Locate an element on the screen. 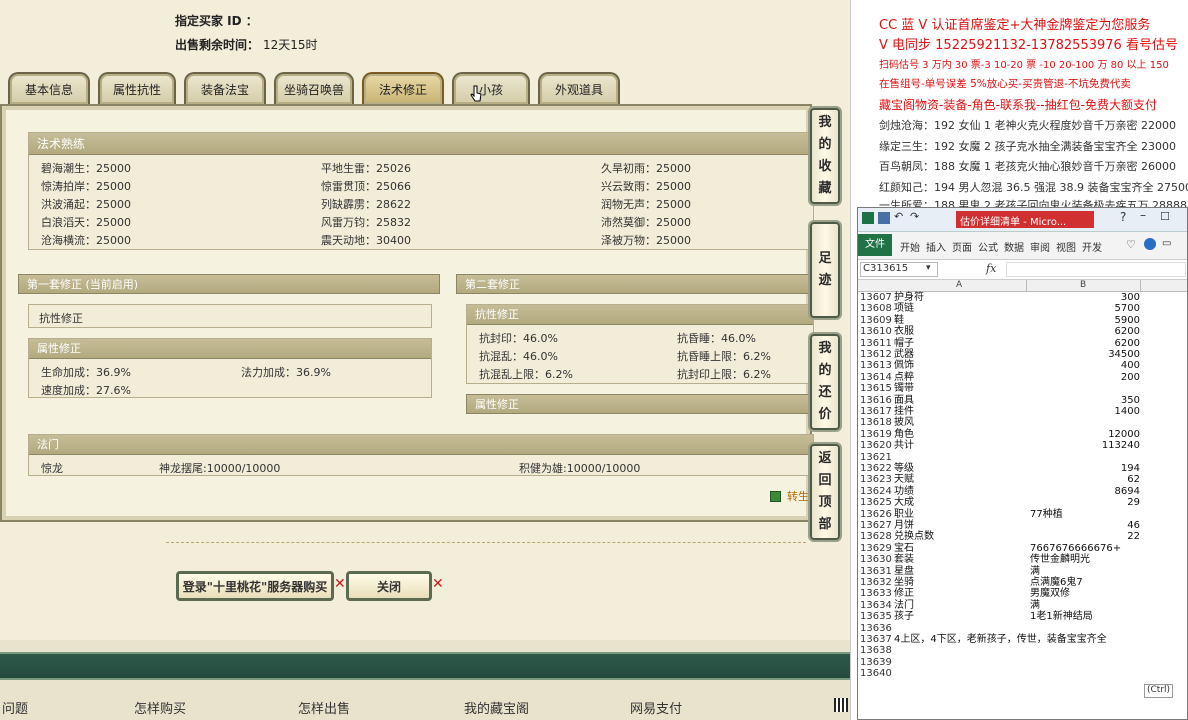 This screenshot has height=720, width=1188. cell-b: 点满魔6鬼7 is located at coordinates (1105, 582).